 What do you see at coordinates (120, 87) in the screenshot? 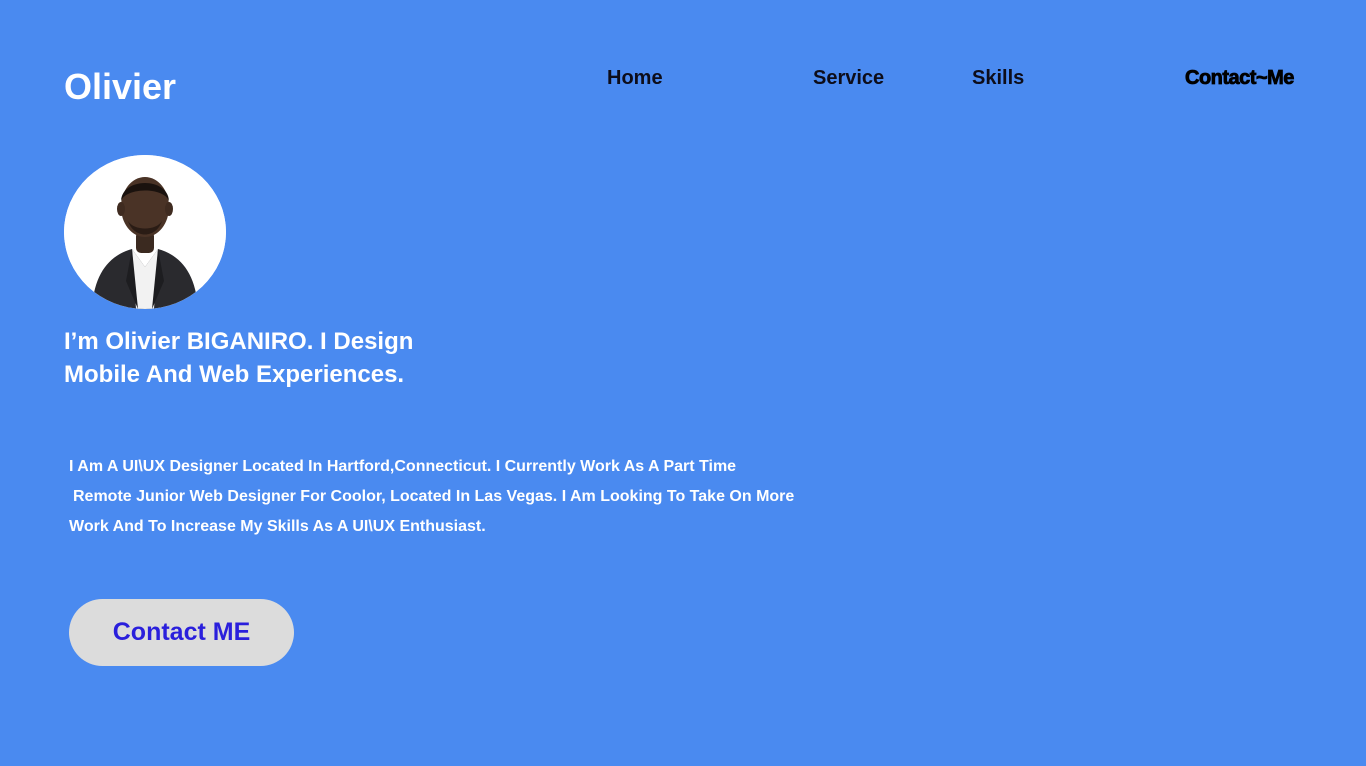
I see `site-logo: Olivier` at bounding box center [120, 87].